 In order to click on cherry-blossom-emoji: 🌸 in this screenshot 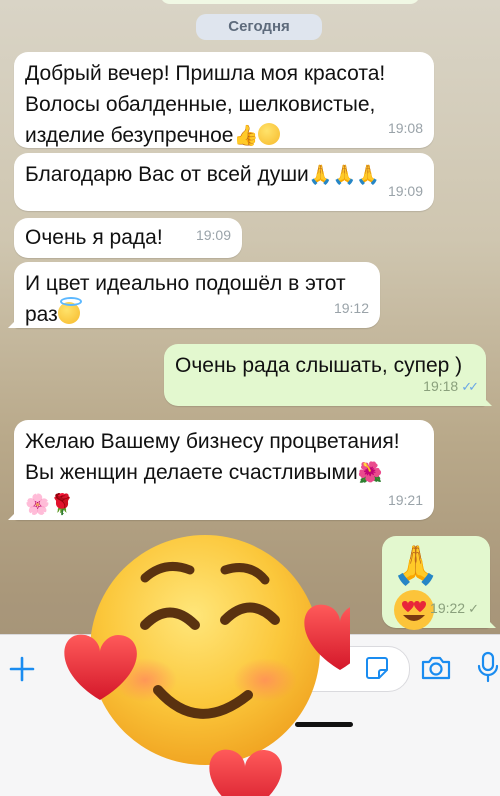, I will do `click(37, 504)`.